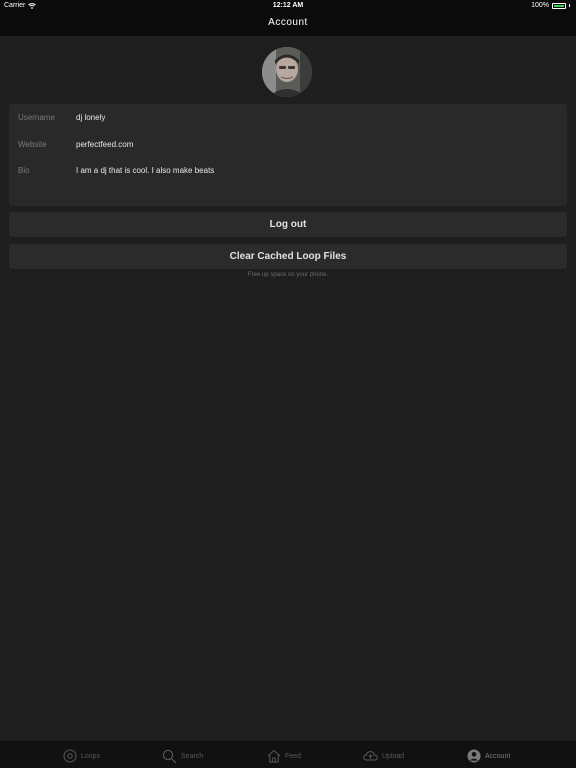 The image size is (576, 768). I want to click on page-title: Account, so click(288, 22).